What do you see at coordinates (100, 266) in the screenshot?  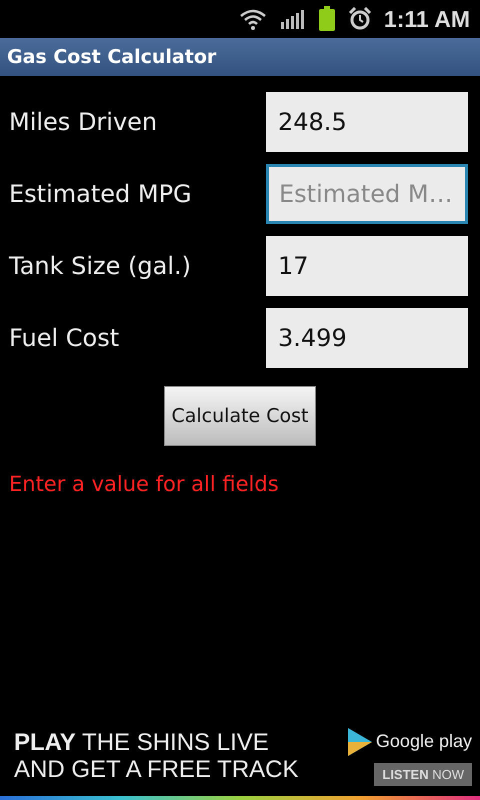 I see `field-label: Tank Size (gal.)` at bounding box center [100, 266].